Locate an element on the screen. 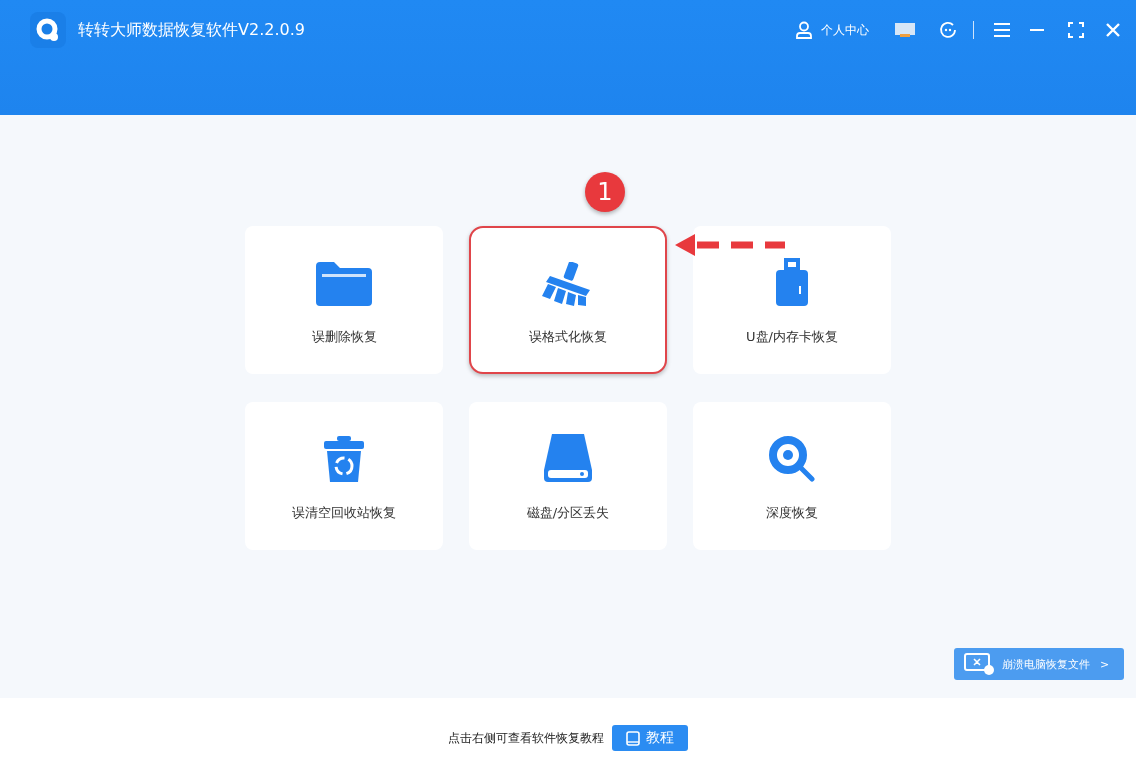 The image size is (1136, 778). book-icon is located at coordinates (633, 738).